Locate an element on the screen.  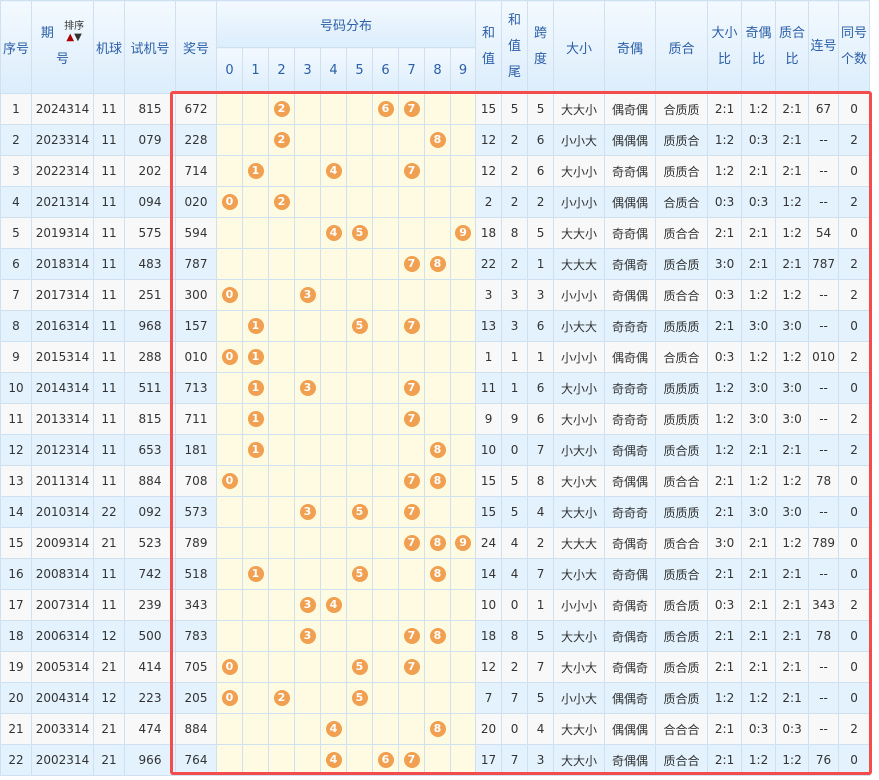
cell-same-count: 2 is located at coordinates (854, 295).